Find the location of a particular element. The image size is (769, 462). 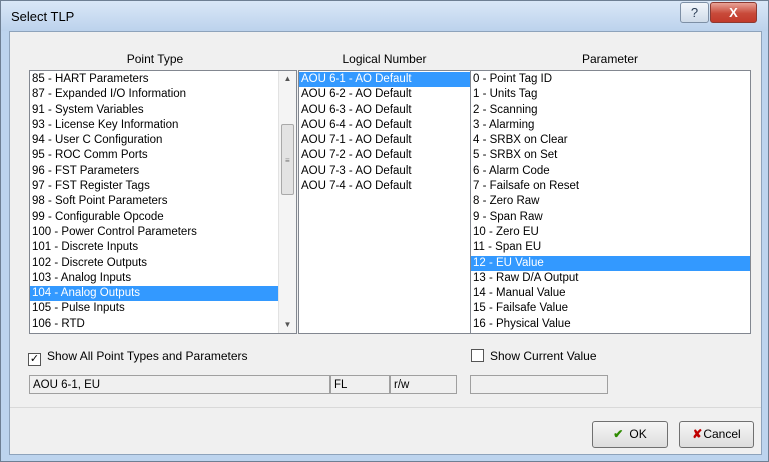

point-type-item: 104 - Analog Outputs is located at coordinates (163, 294).